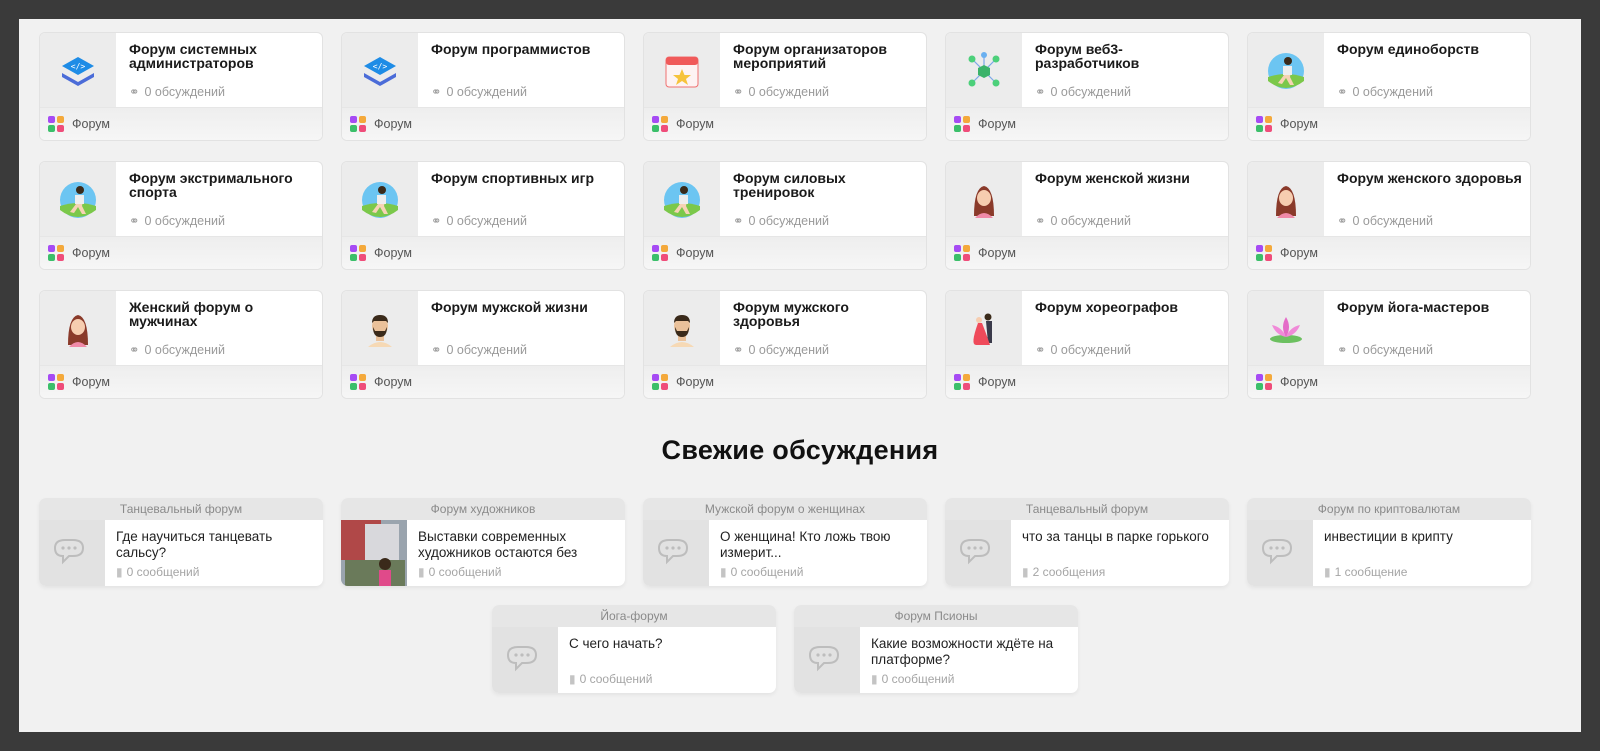 Image resolution: width=1600 pixels, height=751 pixels. What do you see at coordinates (211, 185) in the screenshot?
I see `forum-title: Форум экстримального спорта` at bounding box center [211, 185].